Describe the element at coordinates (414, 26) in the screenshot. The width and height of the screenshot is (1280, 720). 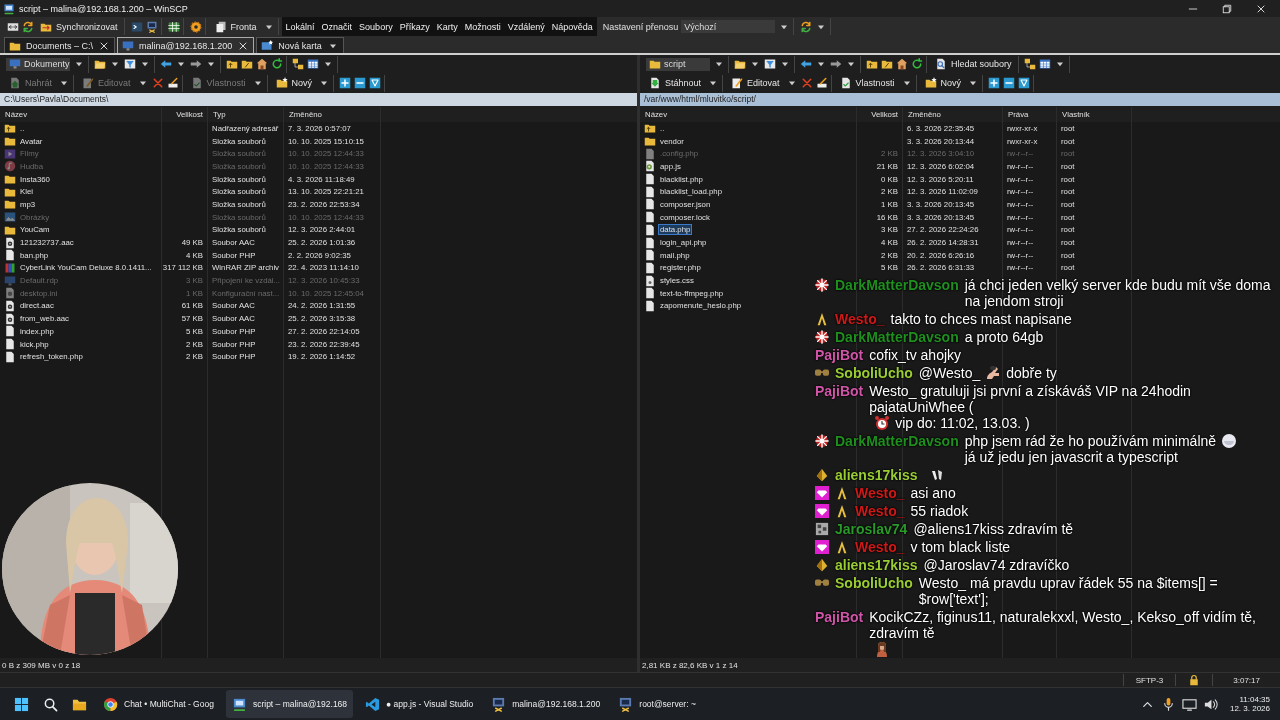
I see `menu-item: Příkazy` at that location.